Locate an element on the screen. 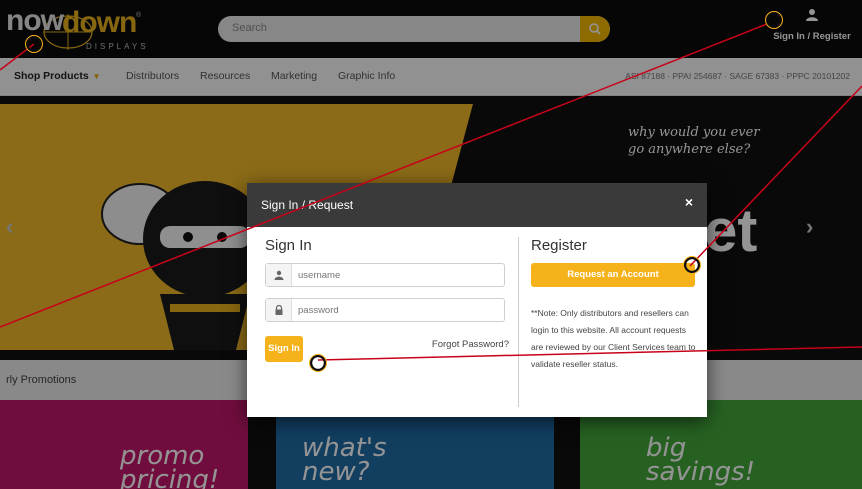 Image resolution: width=862 pixels, height=489 pixels. callout-marker-sign-in-button is located at coordinates (318, 363).